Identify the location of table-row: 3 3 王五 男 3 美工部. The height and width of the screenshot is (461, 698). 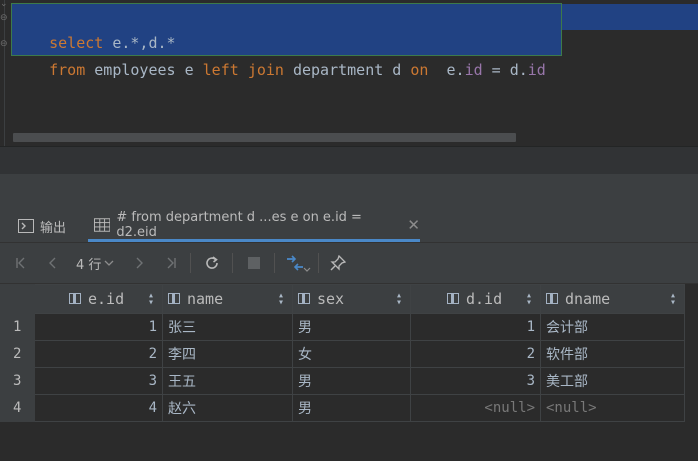
(342, 381).